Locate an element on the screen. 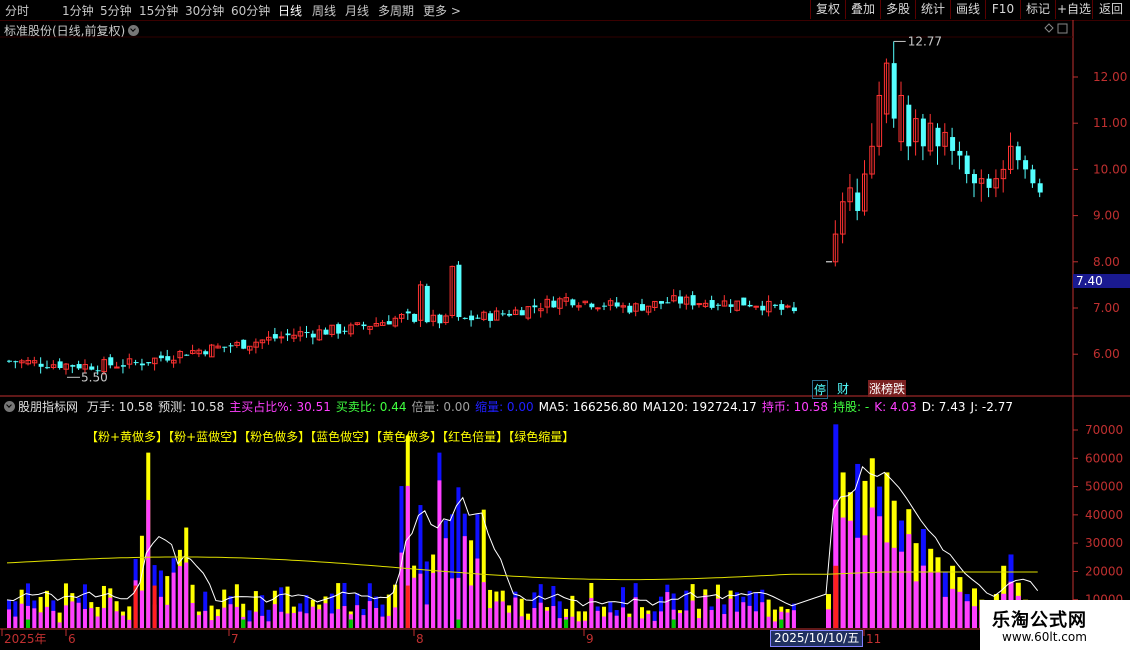 The height and width of the screenshot is (650, 1130). dropdown-icon is located at coordinates (134, 30).